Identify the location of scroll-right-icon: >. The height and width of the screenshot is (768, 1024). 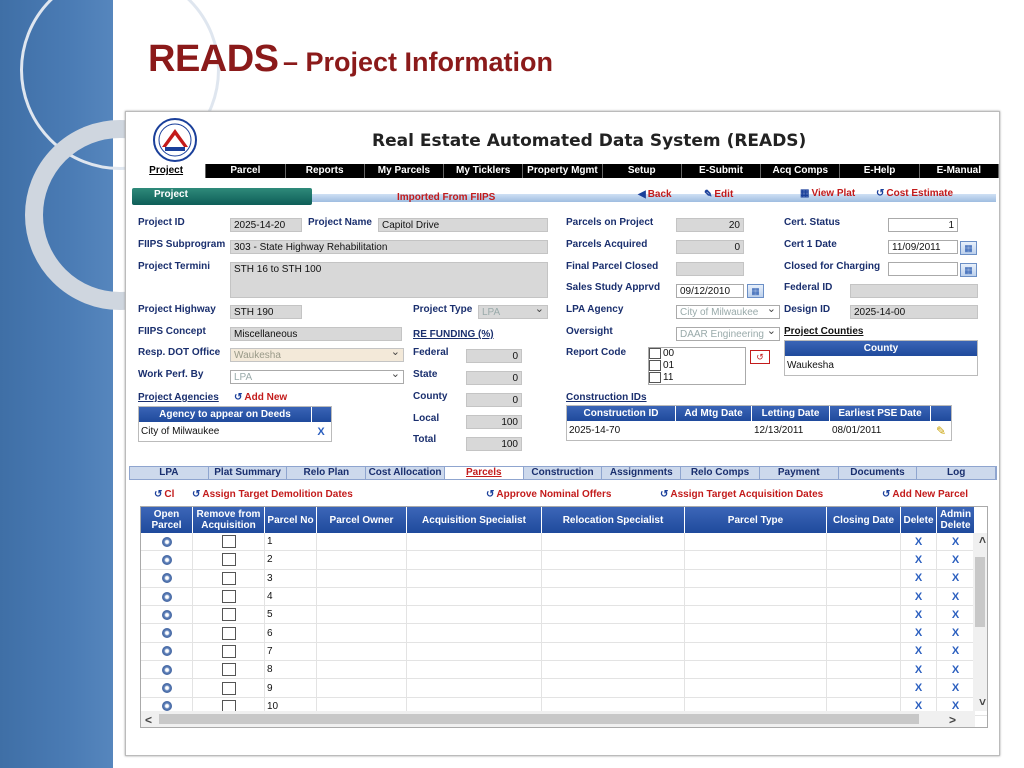
(952, 720).